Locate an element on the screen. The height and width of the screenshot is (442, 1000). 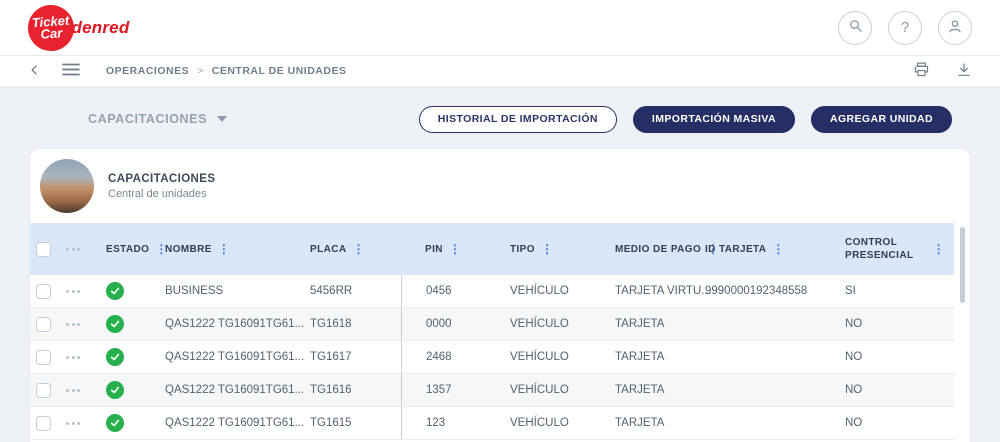
print-button is located at coordinates (921, 71).